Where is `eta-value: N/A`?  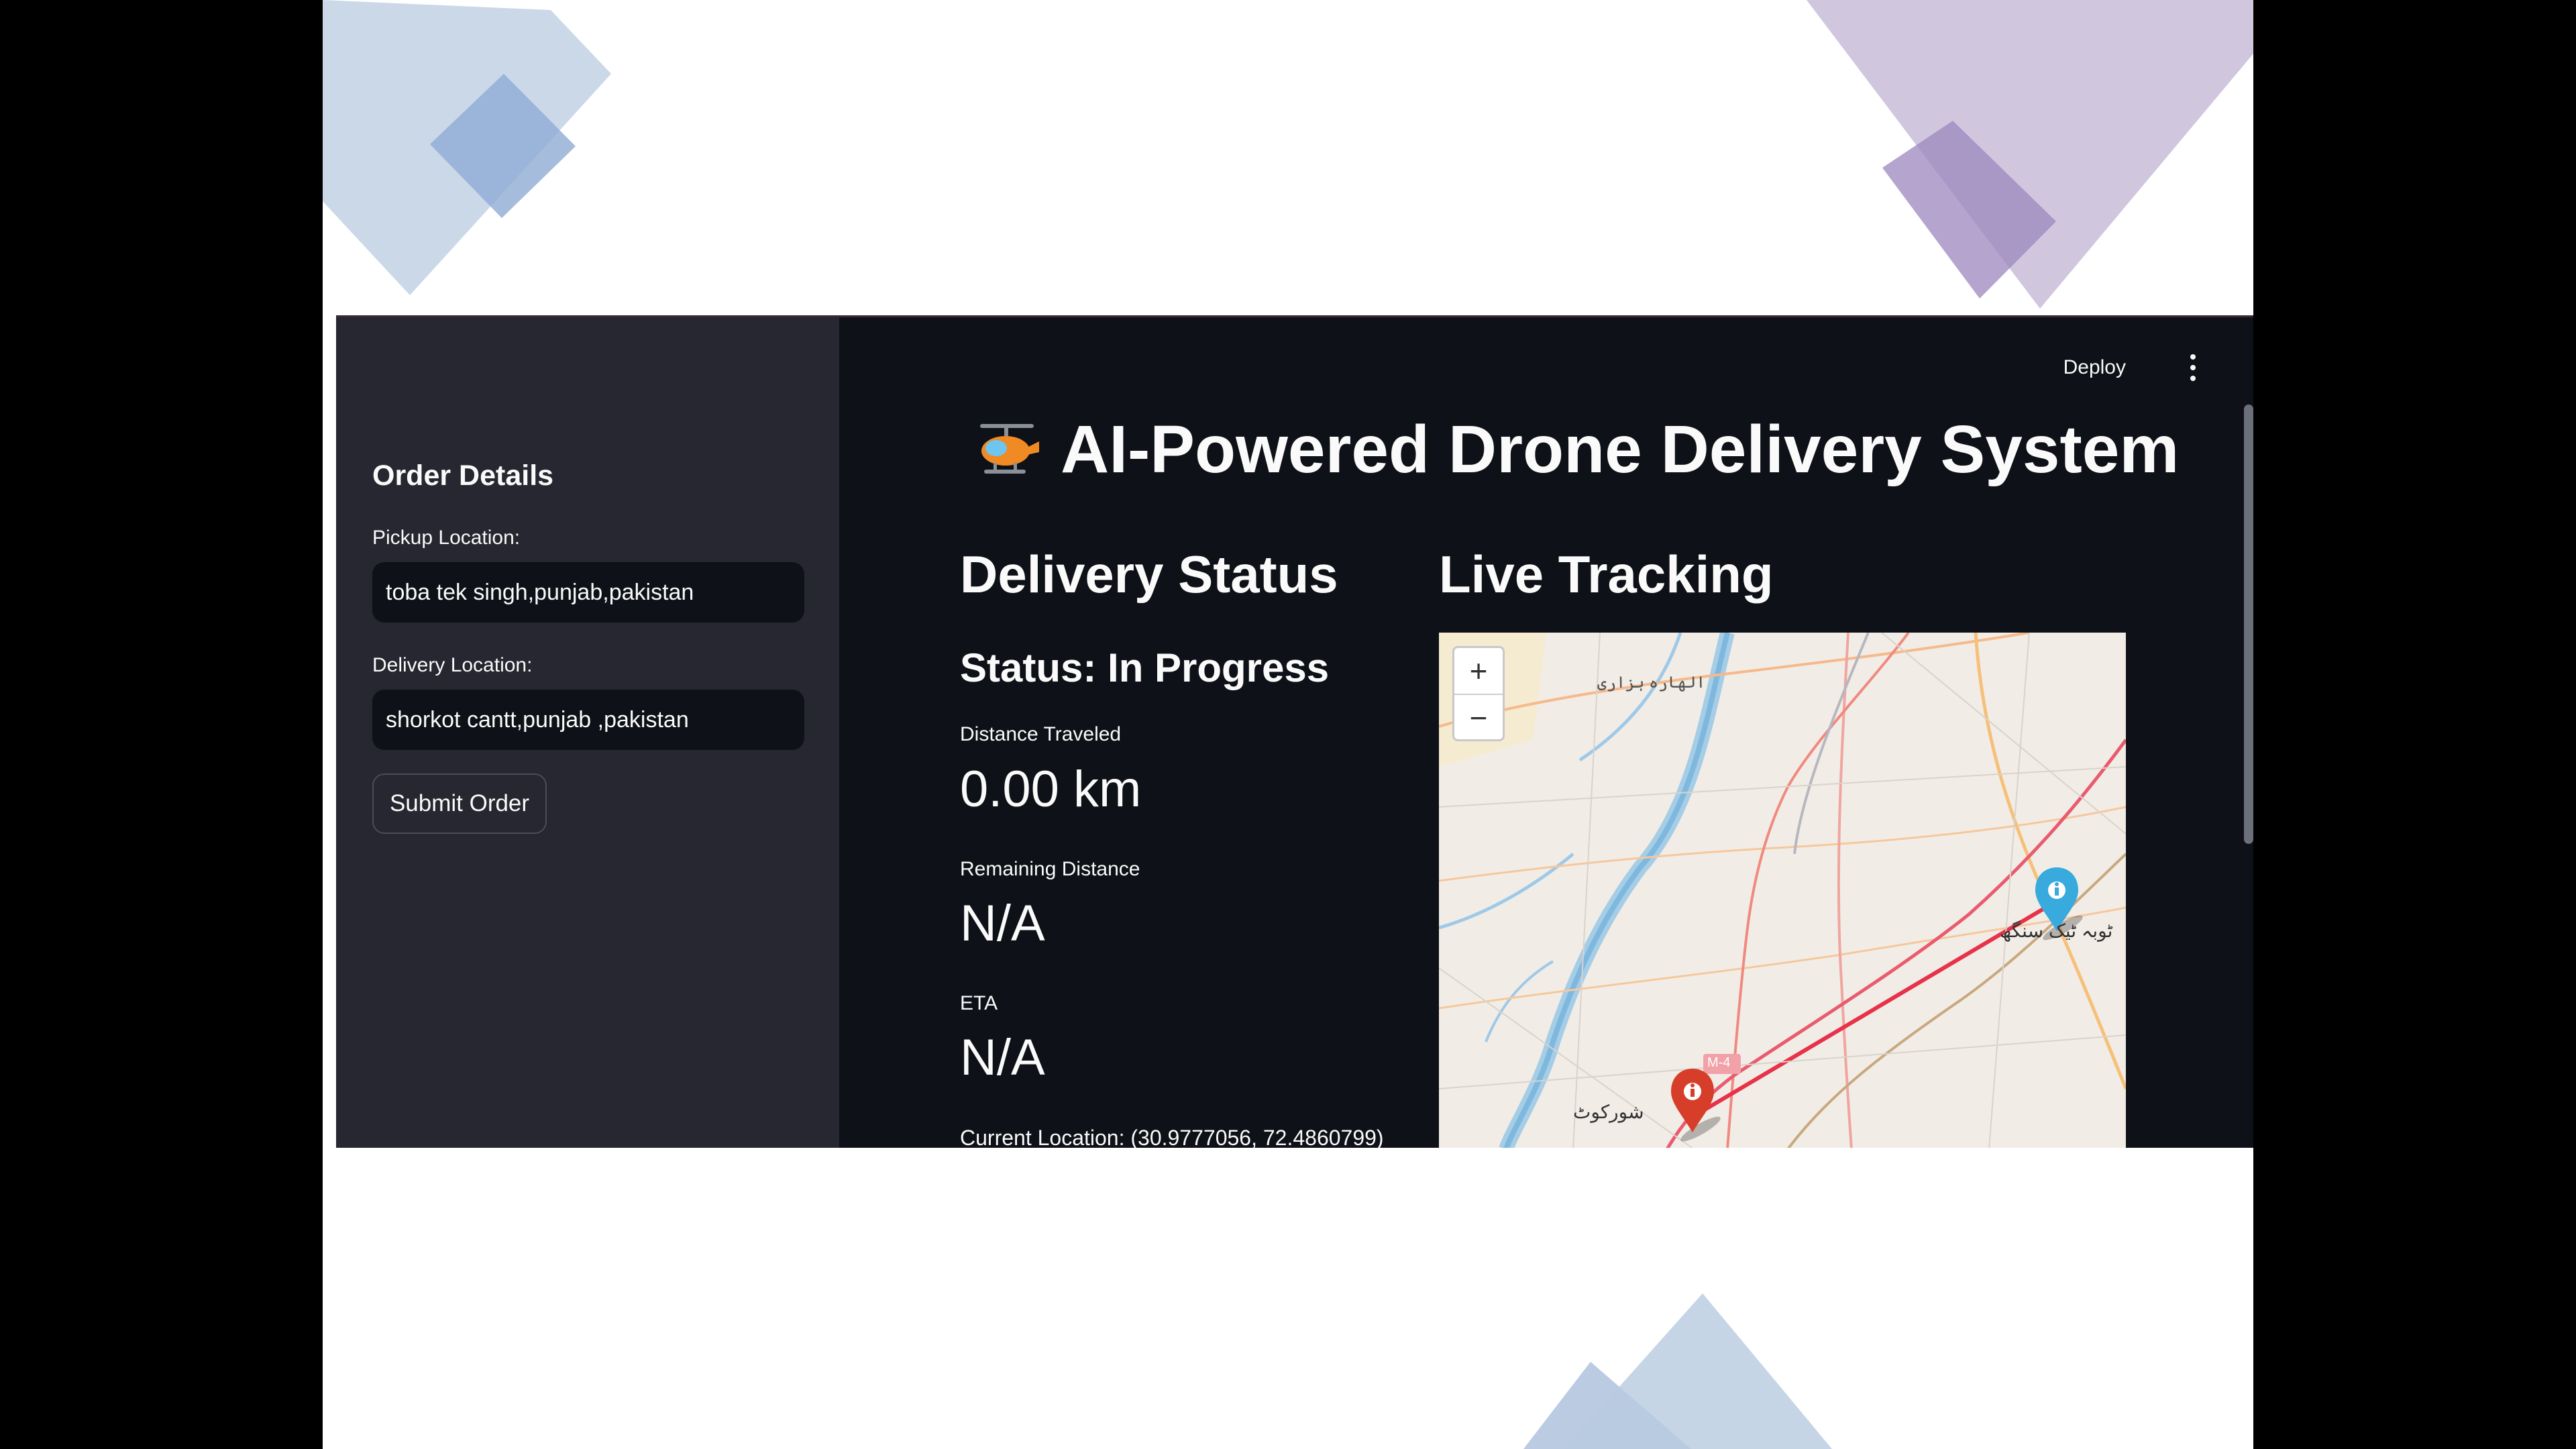 eta-value: N/A is located at coordinates (1002, 1057).